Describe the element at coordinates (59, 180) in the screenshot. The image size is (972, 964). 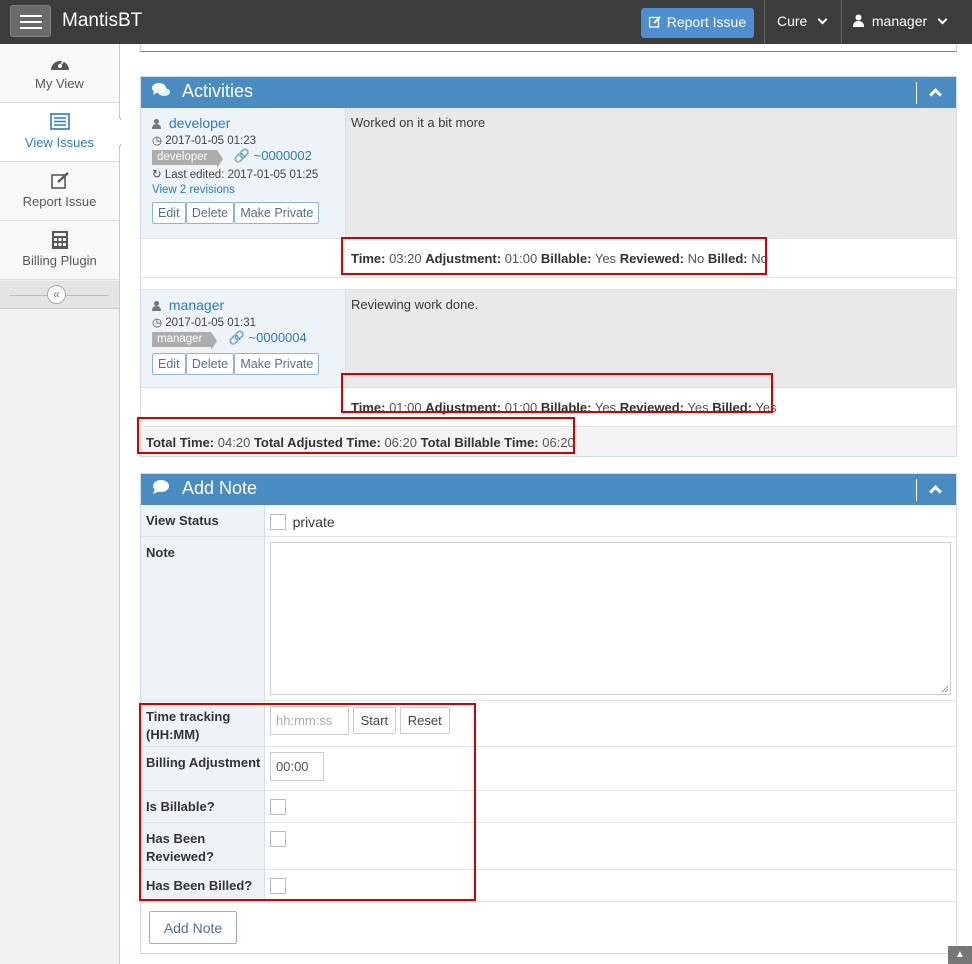
I see `edit-icon` at that location.